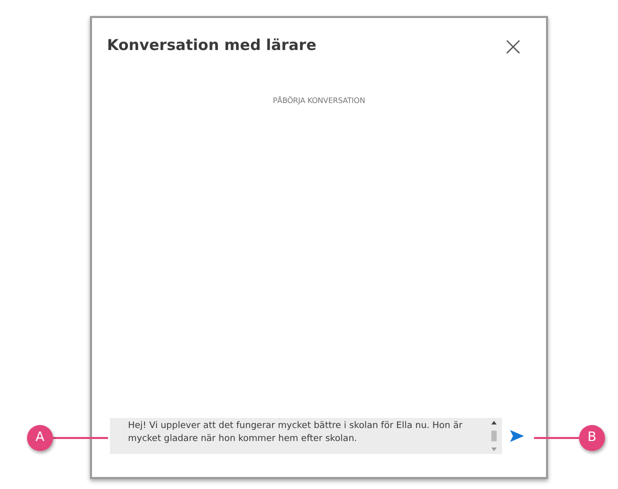 This screenshot has width=618, height=489. Describe the element at coordinates (592, 438) in the screenshot. I see `callout-marker: B` at that location.